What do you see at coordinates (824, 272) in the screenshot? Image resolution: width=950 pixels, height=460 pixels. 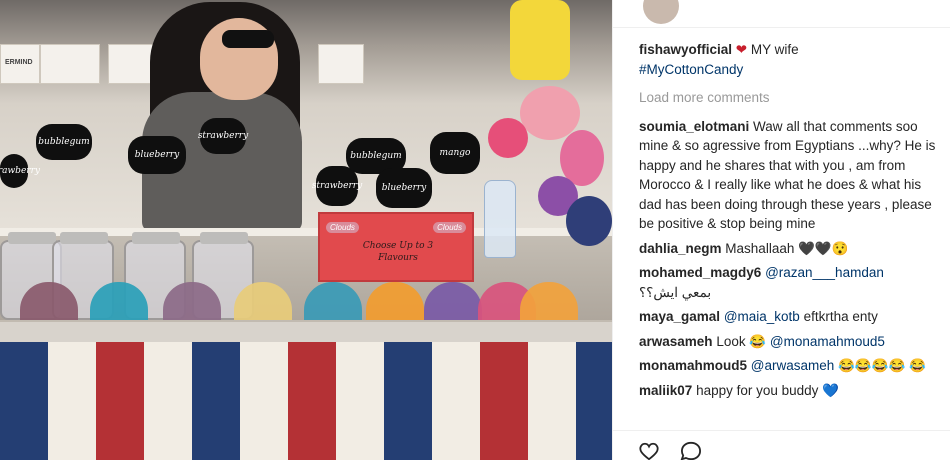 I see `comment-mention: @razan___hamdan` at bounding box center [824, 272].